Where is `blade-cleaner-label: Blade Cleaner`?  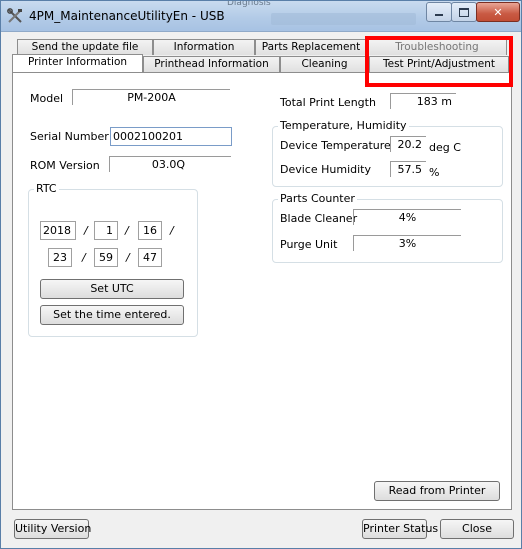
blade-cleaner-label: Blade Cleaner is located at coordinates (319, 218).